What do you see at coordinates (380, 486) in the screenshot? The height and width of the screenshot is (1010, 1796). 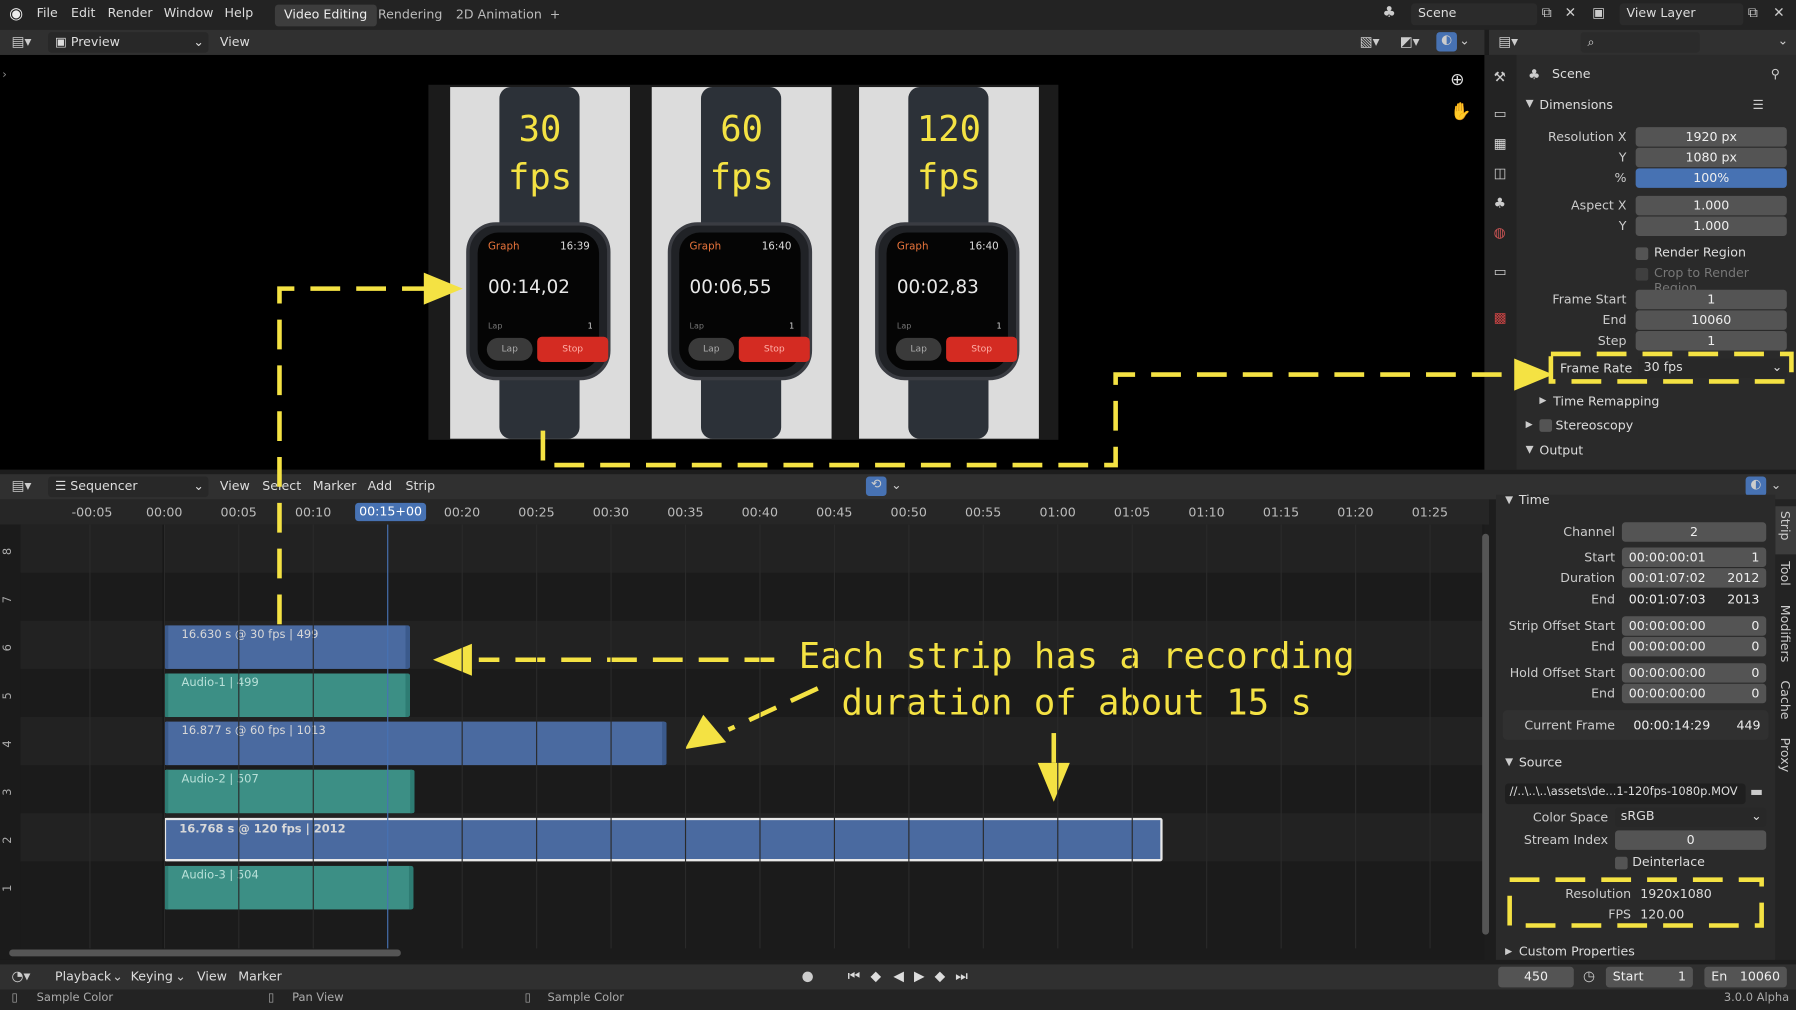 I see `seq-add-menu: Add` at bounding box center [380, 486].